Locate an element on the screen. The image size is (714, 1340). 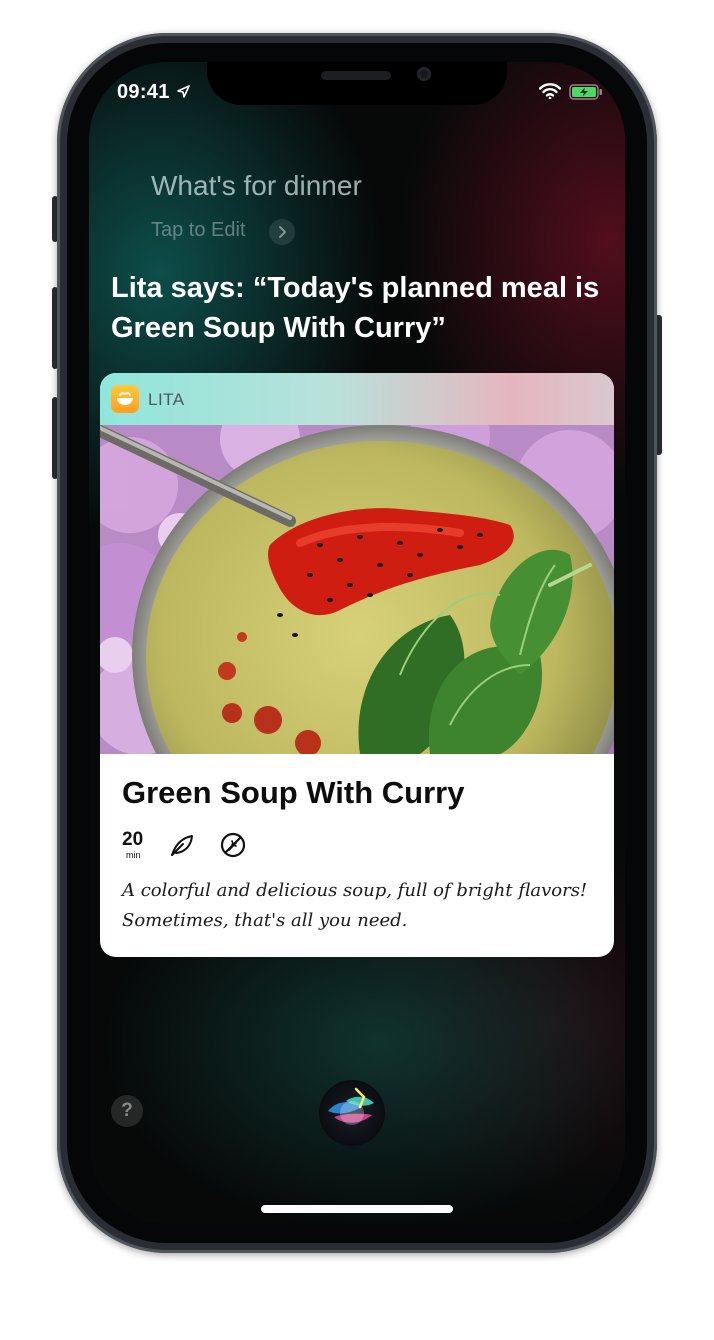
cook-time-value: 20 is located at coordinates (133, 839).